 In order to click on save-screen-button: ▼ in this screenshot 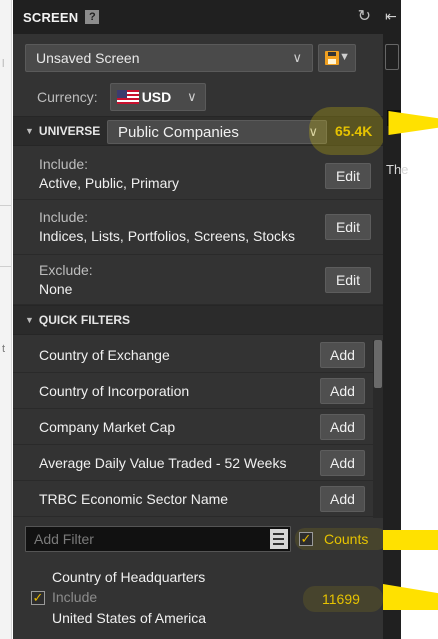, I will do `click(337, 58)`.